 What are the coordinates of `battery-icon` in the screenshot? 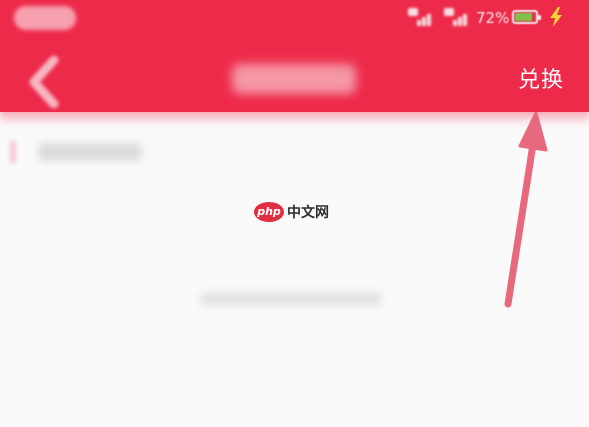 It's located at (526, 17).